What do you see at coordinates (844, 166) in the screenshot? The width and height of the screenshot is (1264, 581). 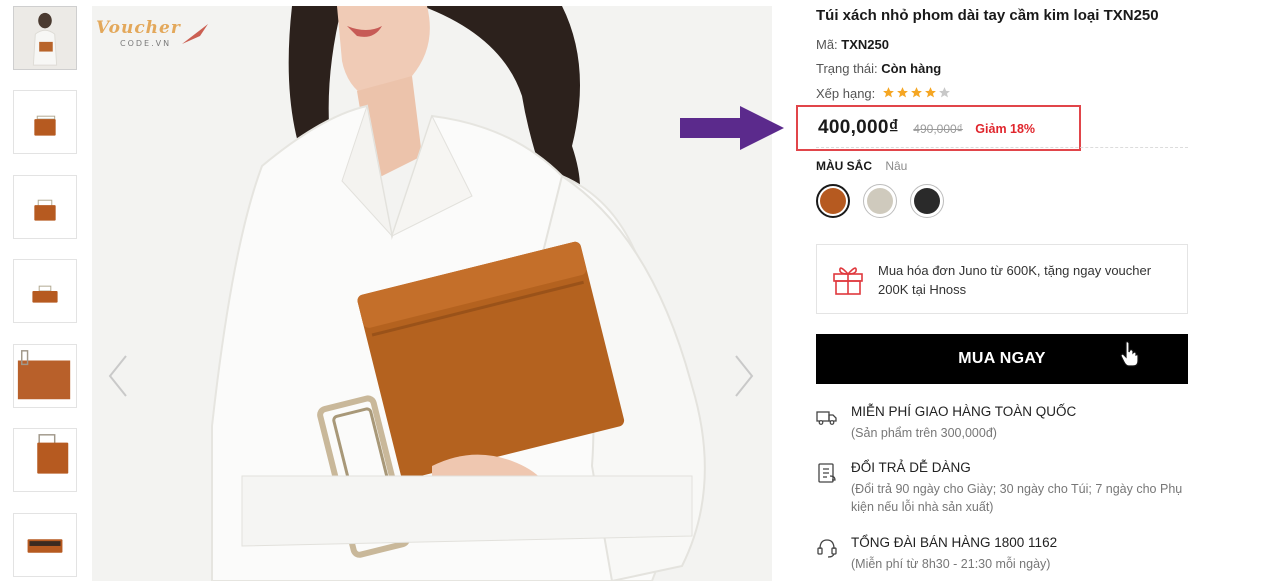 I see `color-label: MÀU SẮC` at bounding box center [844, 166].